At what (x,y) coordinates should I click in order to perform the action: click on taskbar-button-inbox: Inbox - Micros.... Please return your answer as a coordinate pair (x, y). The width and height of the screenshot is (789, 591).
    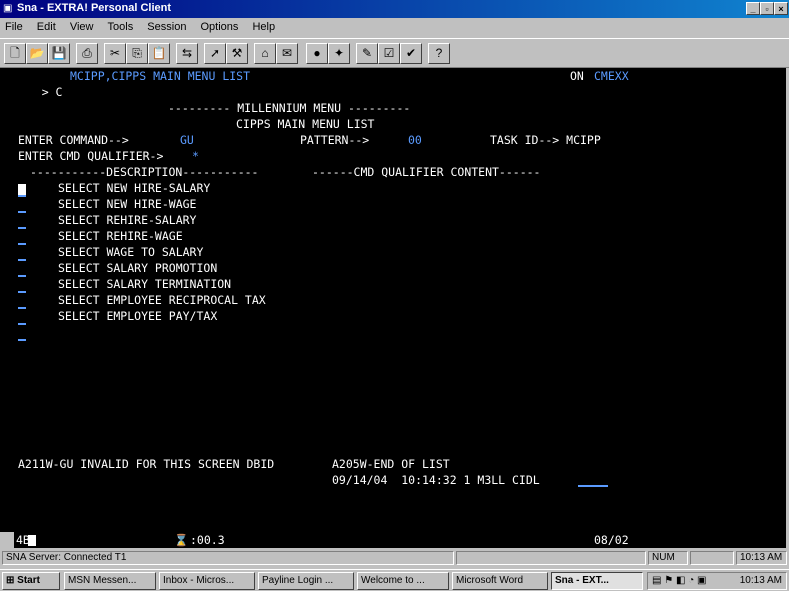
    Looking at the image, I should click on (207, 581).